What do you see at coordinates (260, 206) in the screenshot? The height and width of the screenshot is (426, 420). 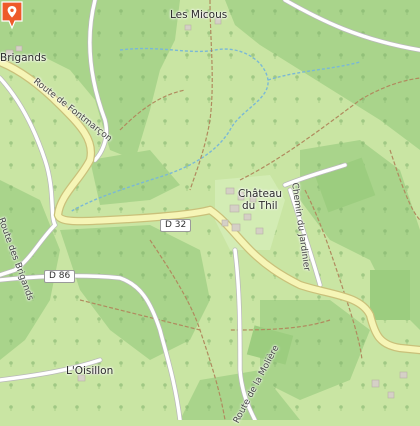 I see `place-label-chateau-line2: du Thil` at bounding box center [260, 206].